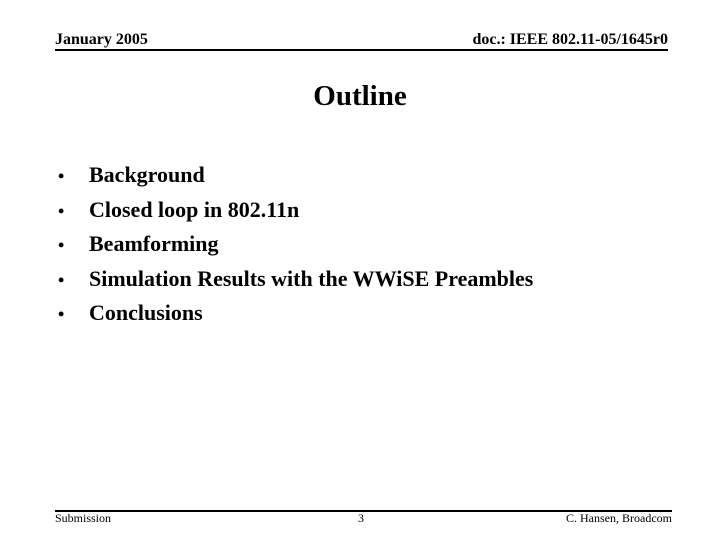  Describe the element at coordinates (361, 518) in the screenshot. I see `footer-page-number: 3` at that location.